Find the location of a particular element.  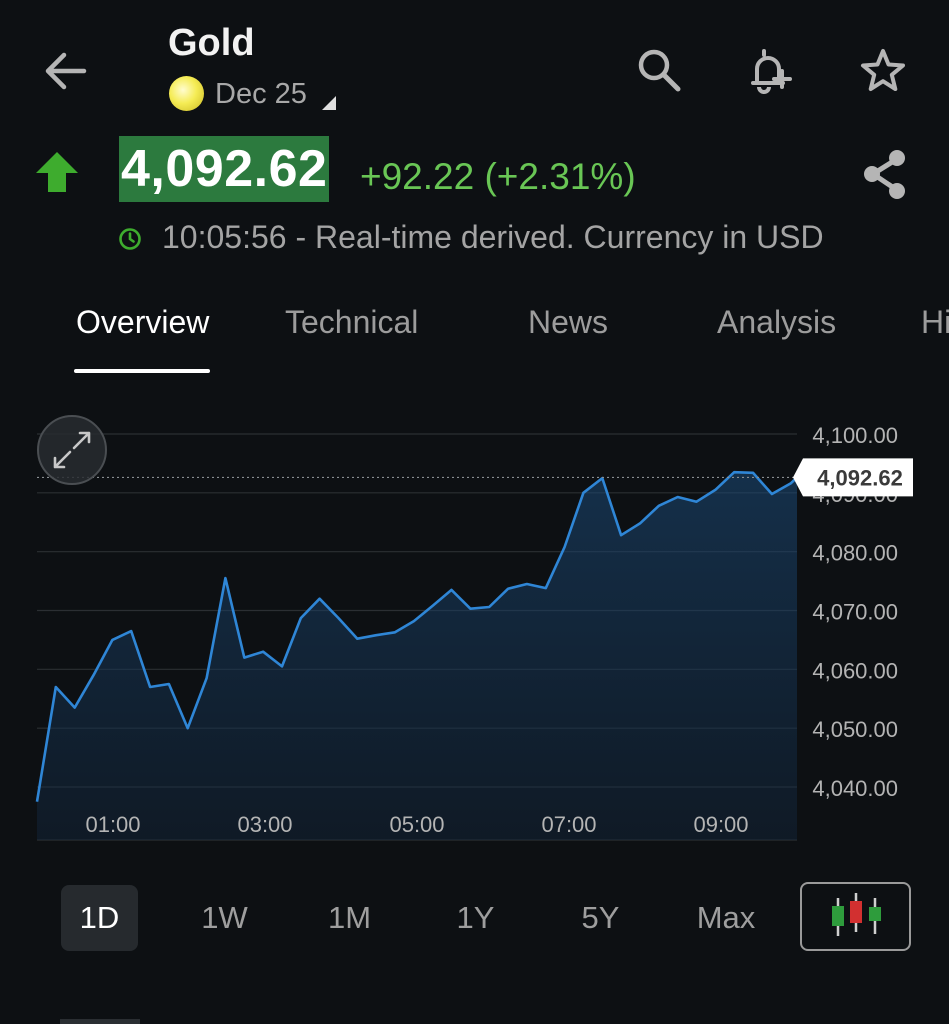

range-max-button: Max is located at coordinates (726, 918).